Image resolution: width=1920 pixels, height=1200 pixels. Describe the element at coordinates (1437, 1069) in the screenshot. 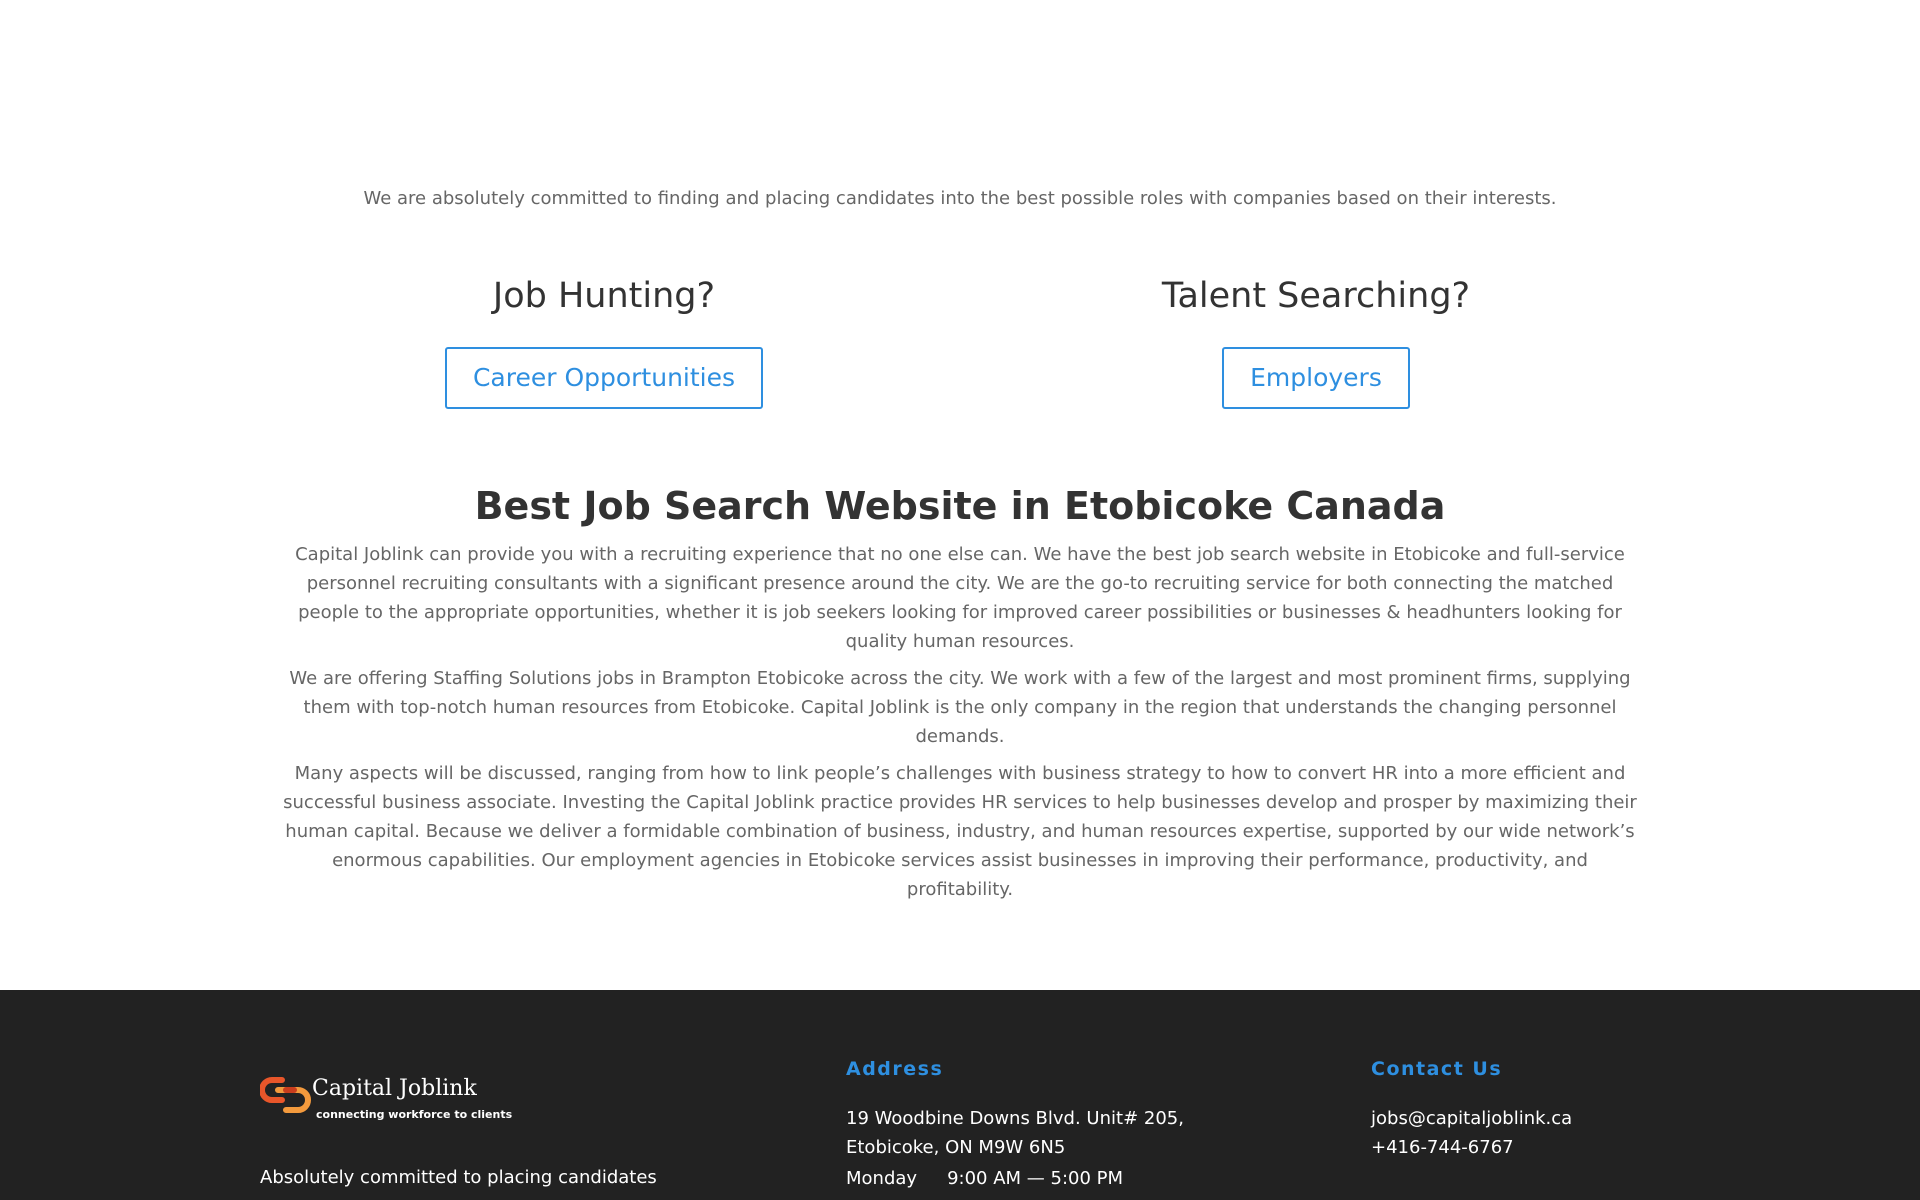

I see `contact-heading: Contact Us` at that location.